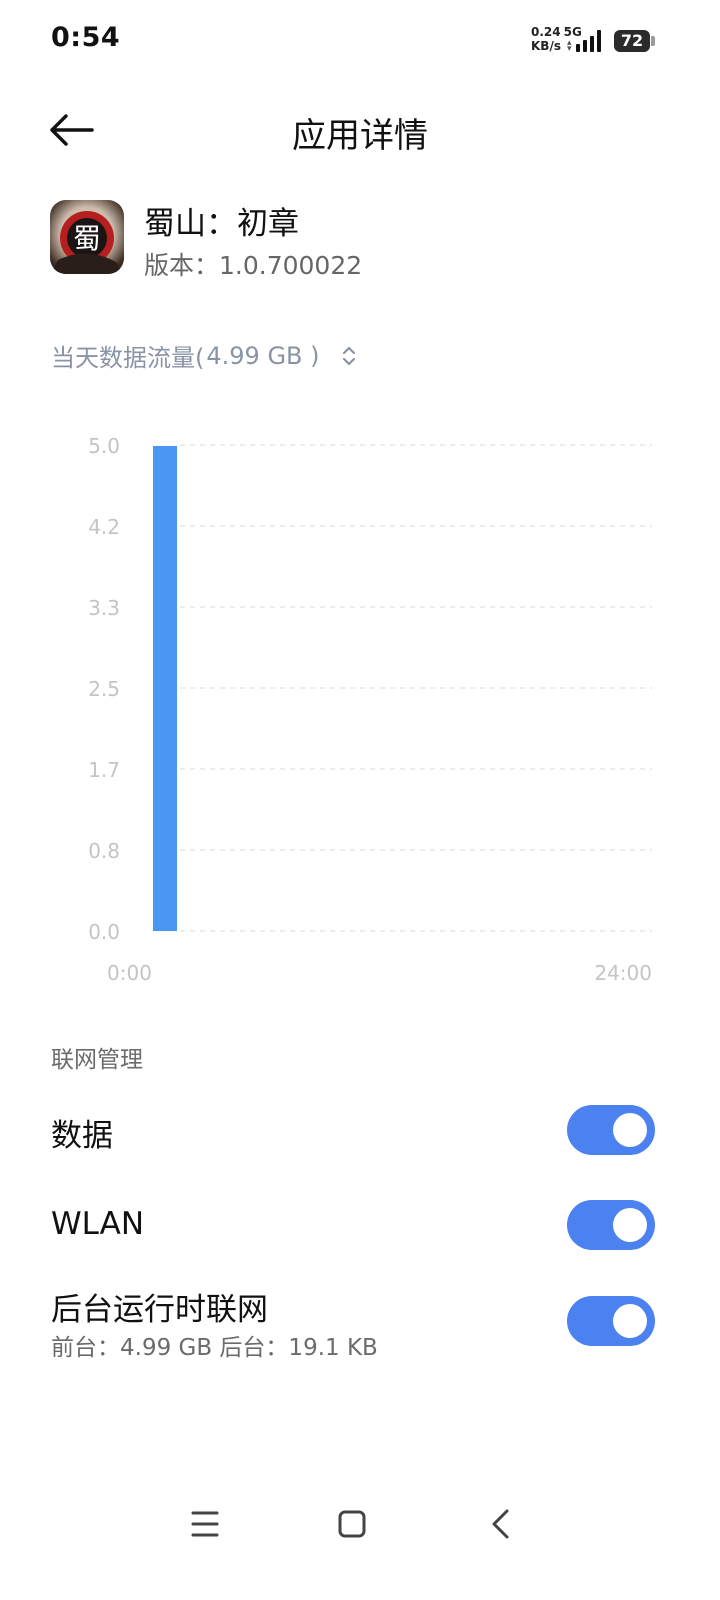 This screenshot has height=1600, width=720. I want to click on home-button, so click(352, 1524).